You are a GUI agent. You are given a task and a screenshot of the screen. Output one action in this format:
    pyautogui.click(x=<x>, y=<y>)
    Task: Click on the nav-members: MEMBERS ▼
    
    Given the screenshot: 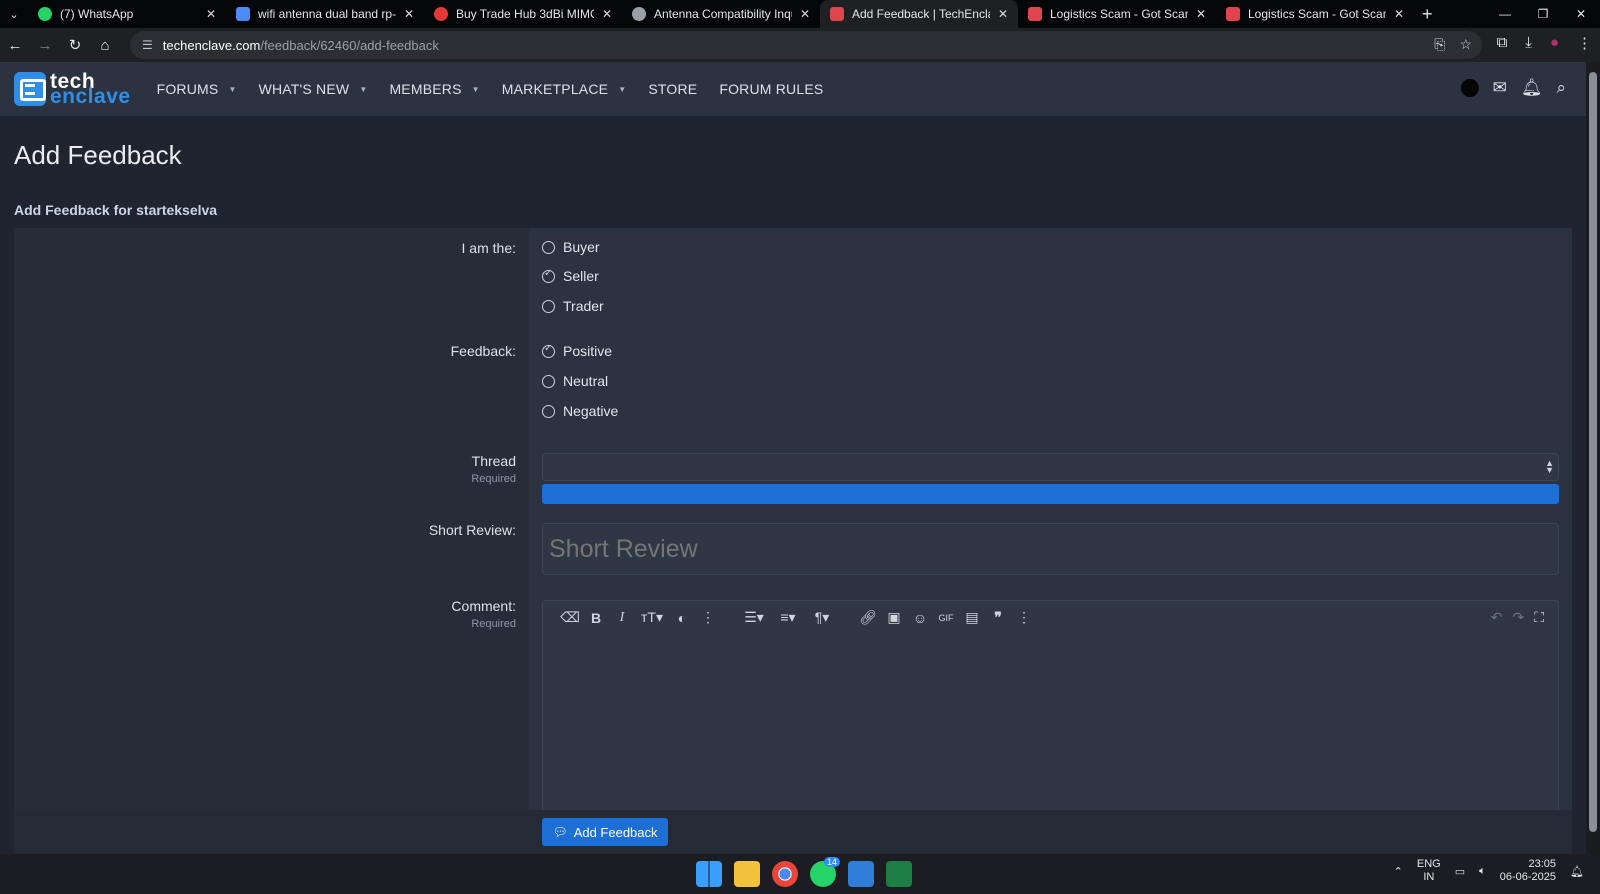 What is the action you would take?
    pyautogui.click(x=434, y=89)
    